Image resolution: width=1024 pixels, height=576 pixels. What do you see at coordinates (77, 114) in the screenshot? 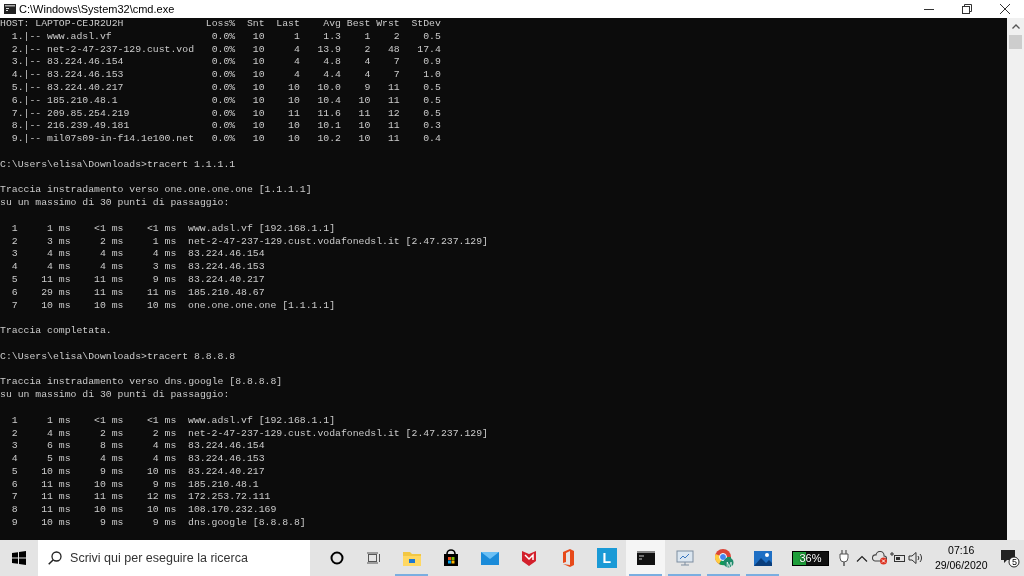
I see `table-cell-text: |-- 209.85.254.219` at bounding box center [77, 114].